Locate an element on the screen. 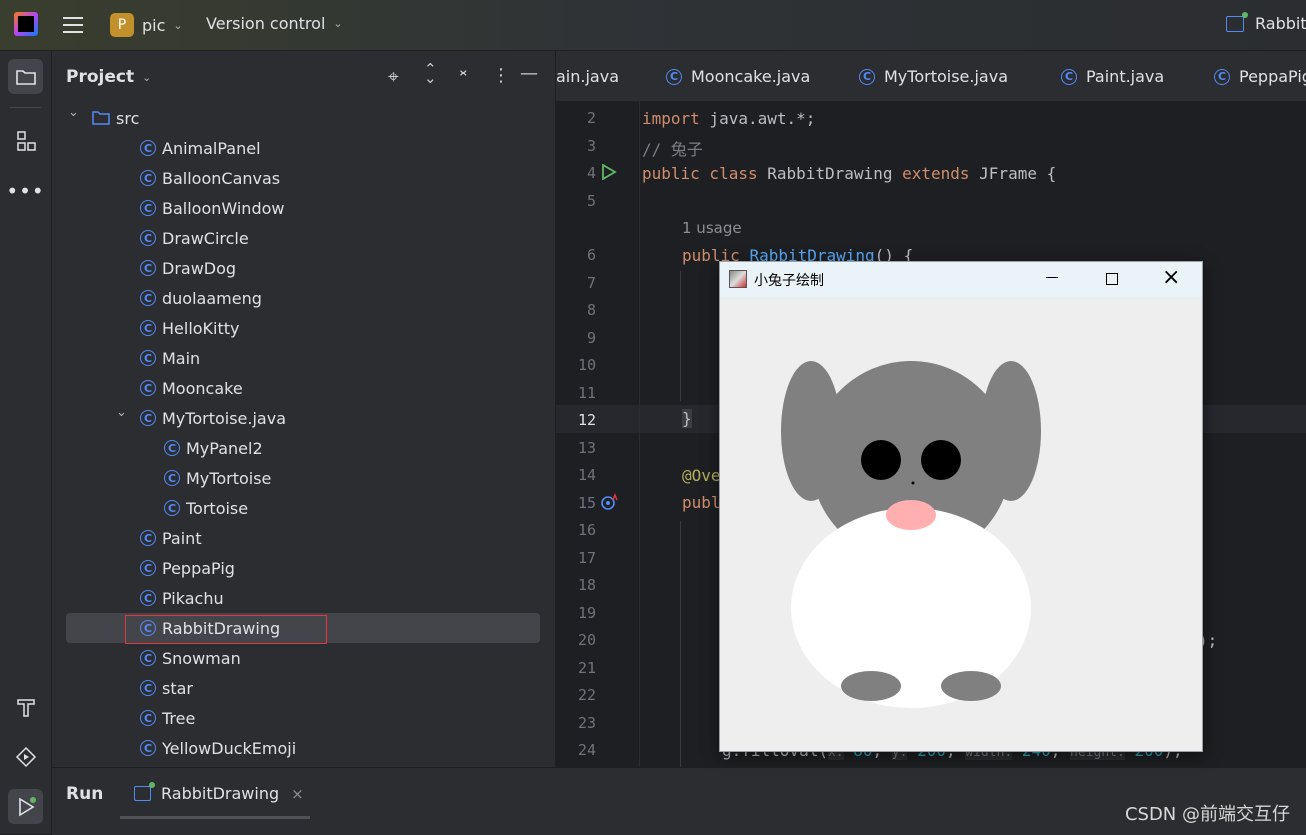 The image size is (1306, 835). line-number: 22 is located at coordinates (576, 695).